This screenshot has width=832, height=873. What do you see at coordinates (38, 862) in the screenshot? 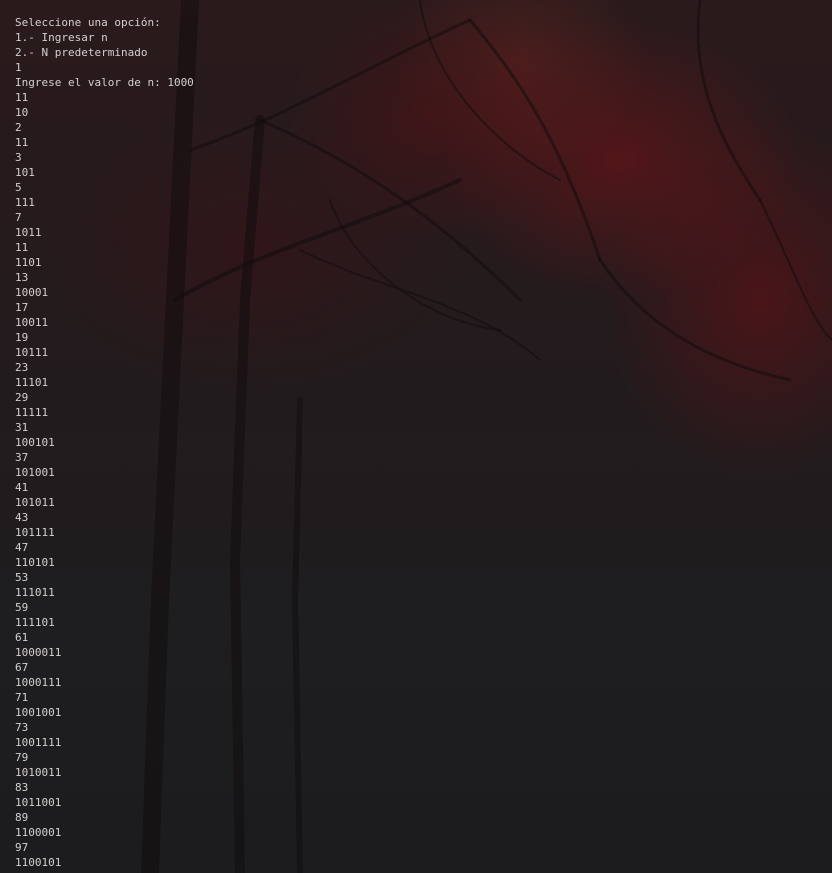
I see `console-line: 1100101` at bounding box center [38, 862].